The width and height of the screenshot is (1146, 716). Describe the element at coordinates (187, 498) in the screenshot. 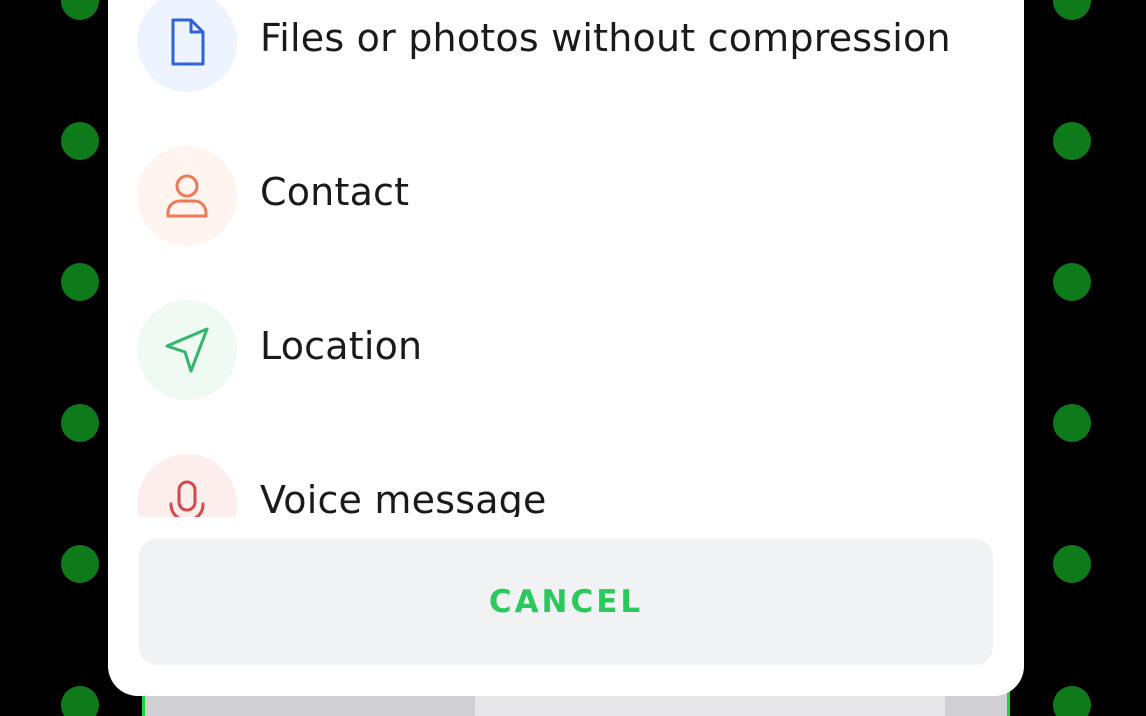

I see `microphone-icon` at that location.